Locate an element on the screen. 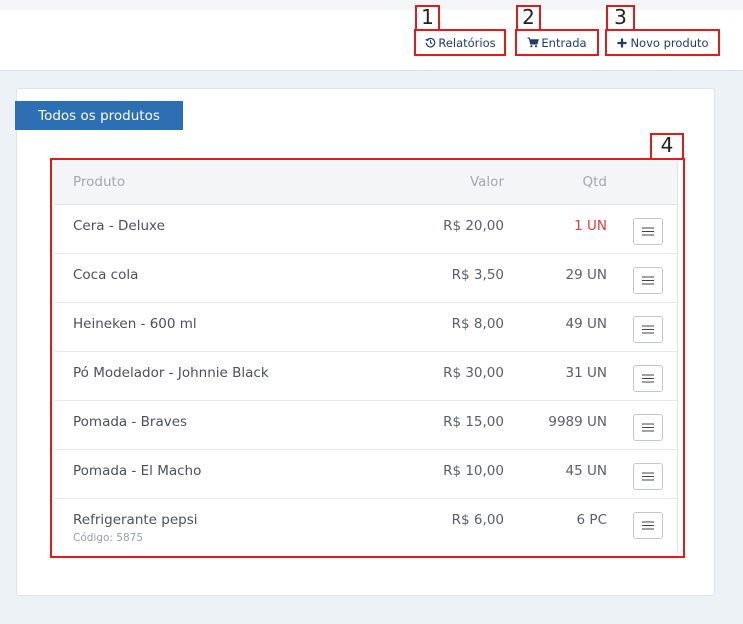 Image resolution: width=743 pixels, height=624 pixels. new-product-button: Novo produto is located at coordinates (662, 42).